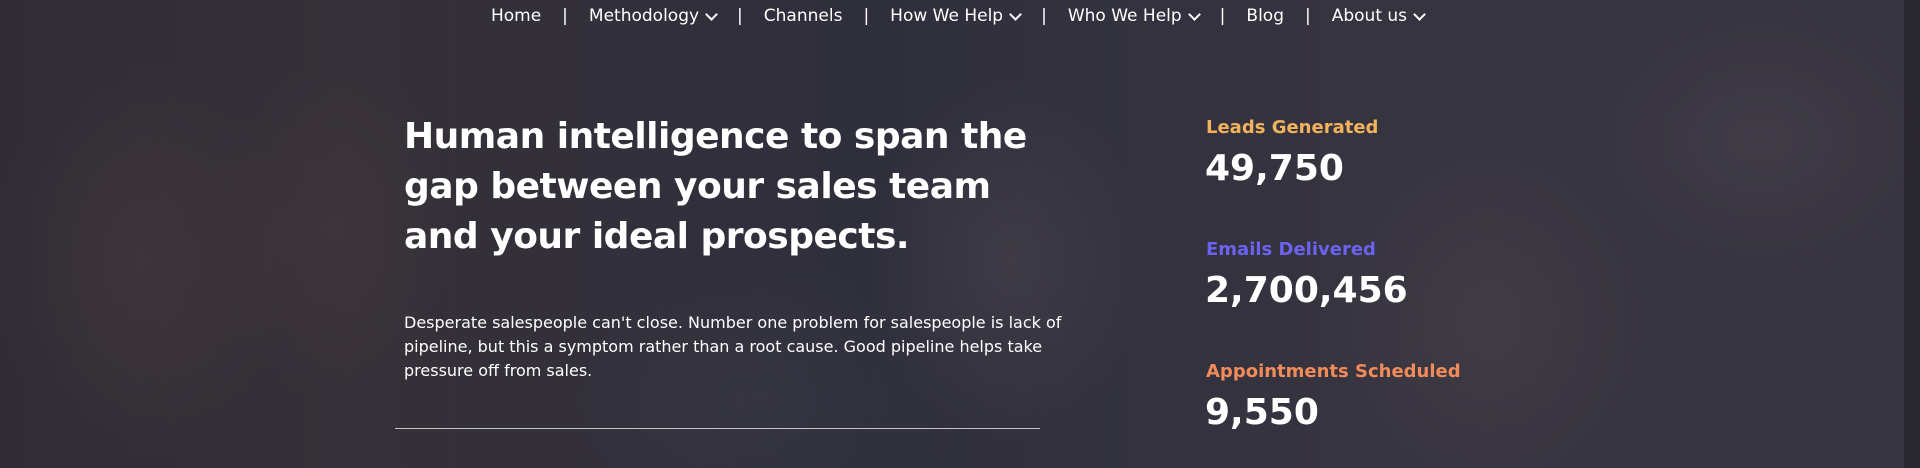 The height and width of the screenshot is (468, 1920). I want to click on nav-item-blog: Blog, so click(1265, 16).